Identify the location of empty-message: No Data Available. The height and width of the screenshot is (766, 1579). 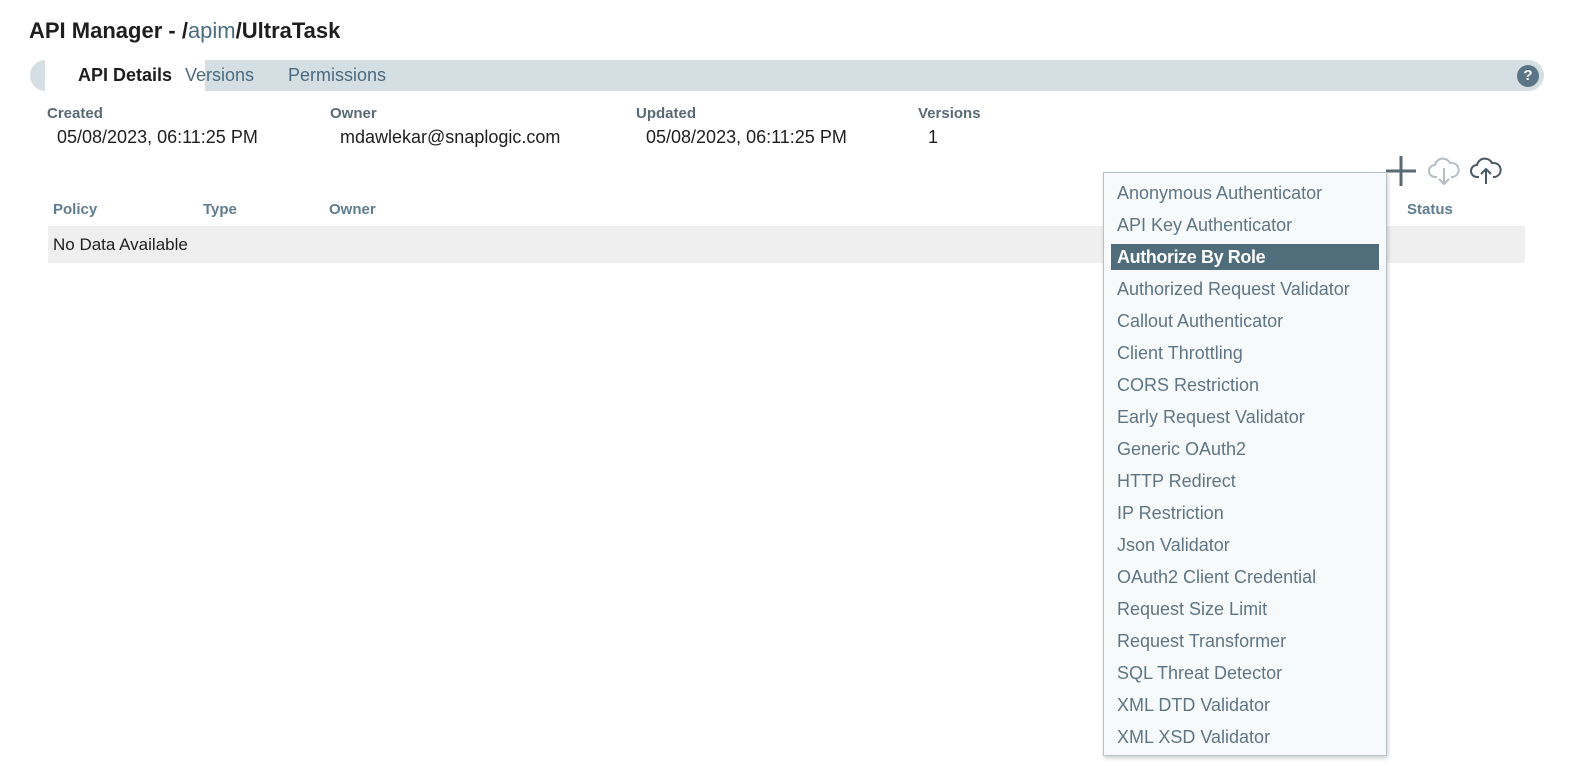
(120, 244).